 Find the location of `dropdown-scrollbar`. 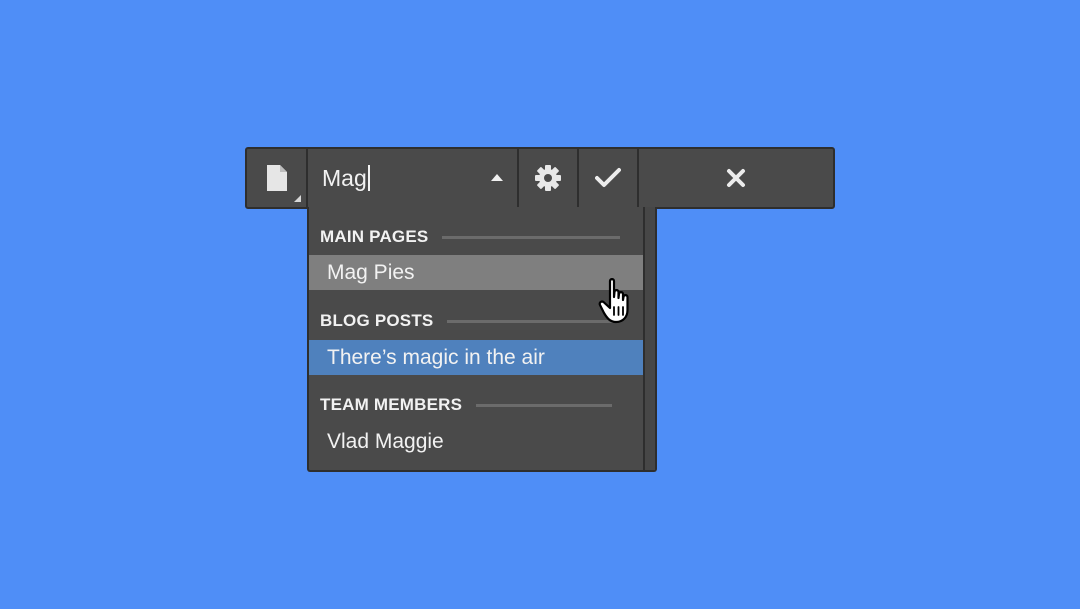

dropdown-scrollbar is located at coordinates (649, 338).